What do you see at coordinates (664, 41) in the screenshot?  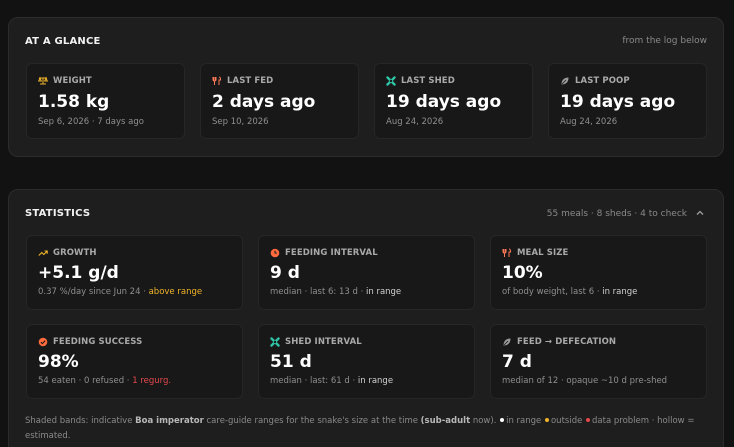 I see `panel-note: from the log below` at bounding box center [664, 41].